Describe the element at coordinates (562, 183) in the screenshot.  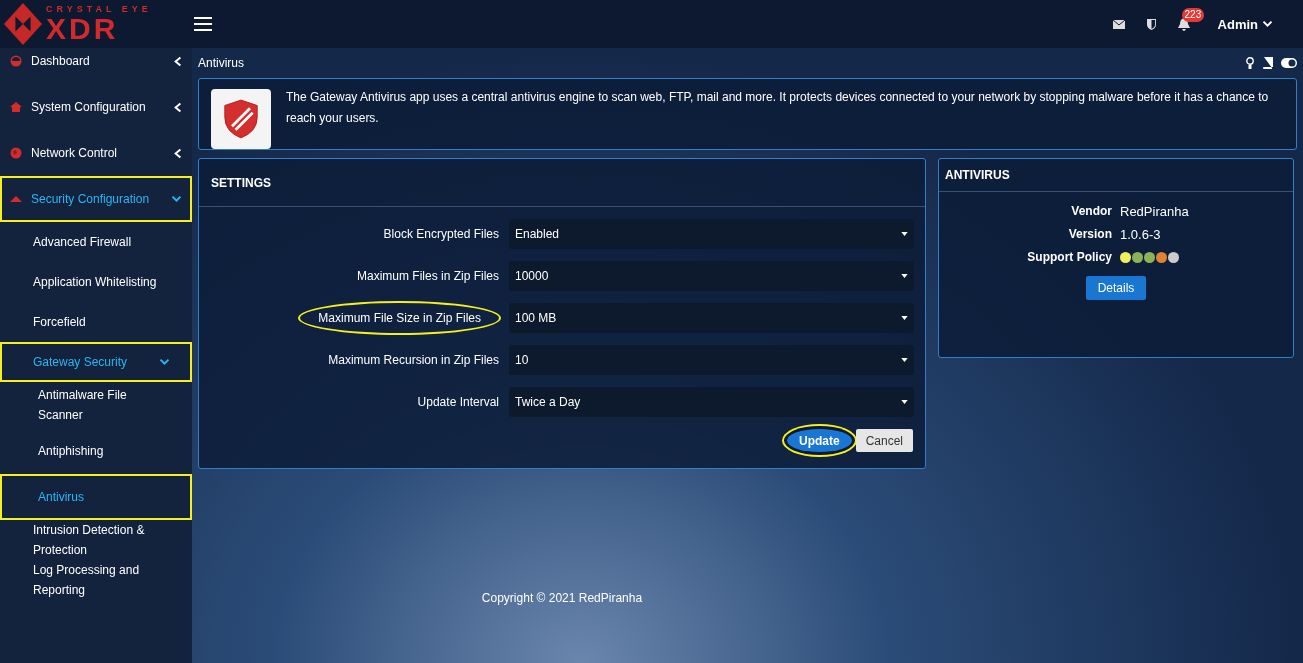
I see `settings-title: SETTINGS` at that location.